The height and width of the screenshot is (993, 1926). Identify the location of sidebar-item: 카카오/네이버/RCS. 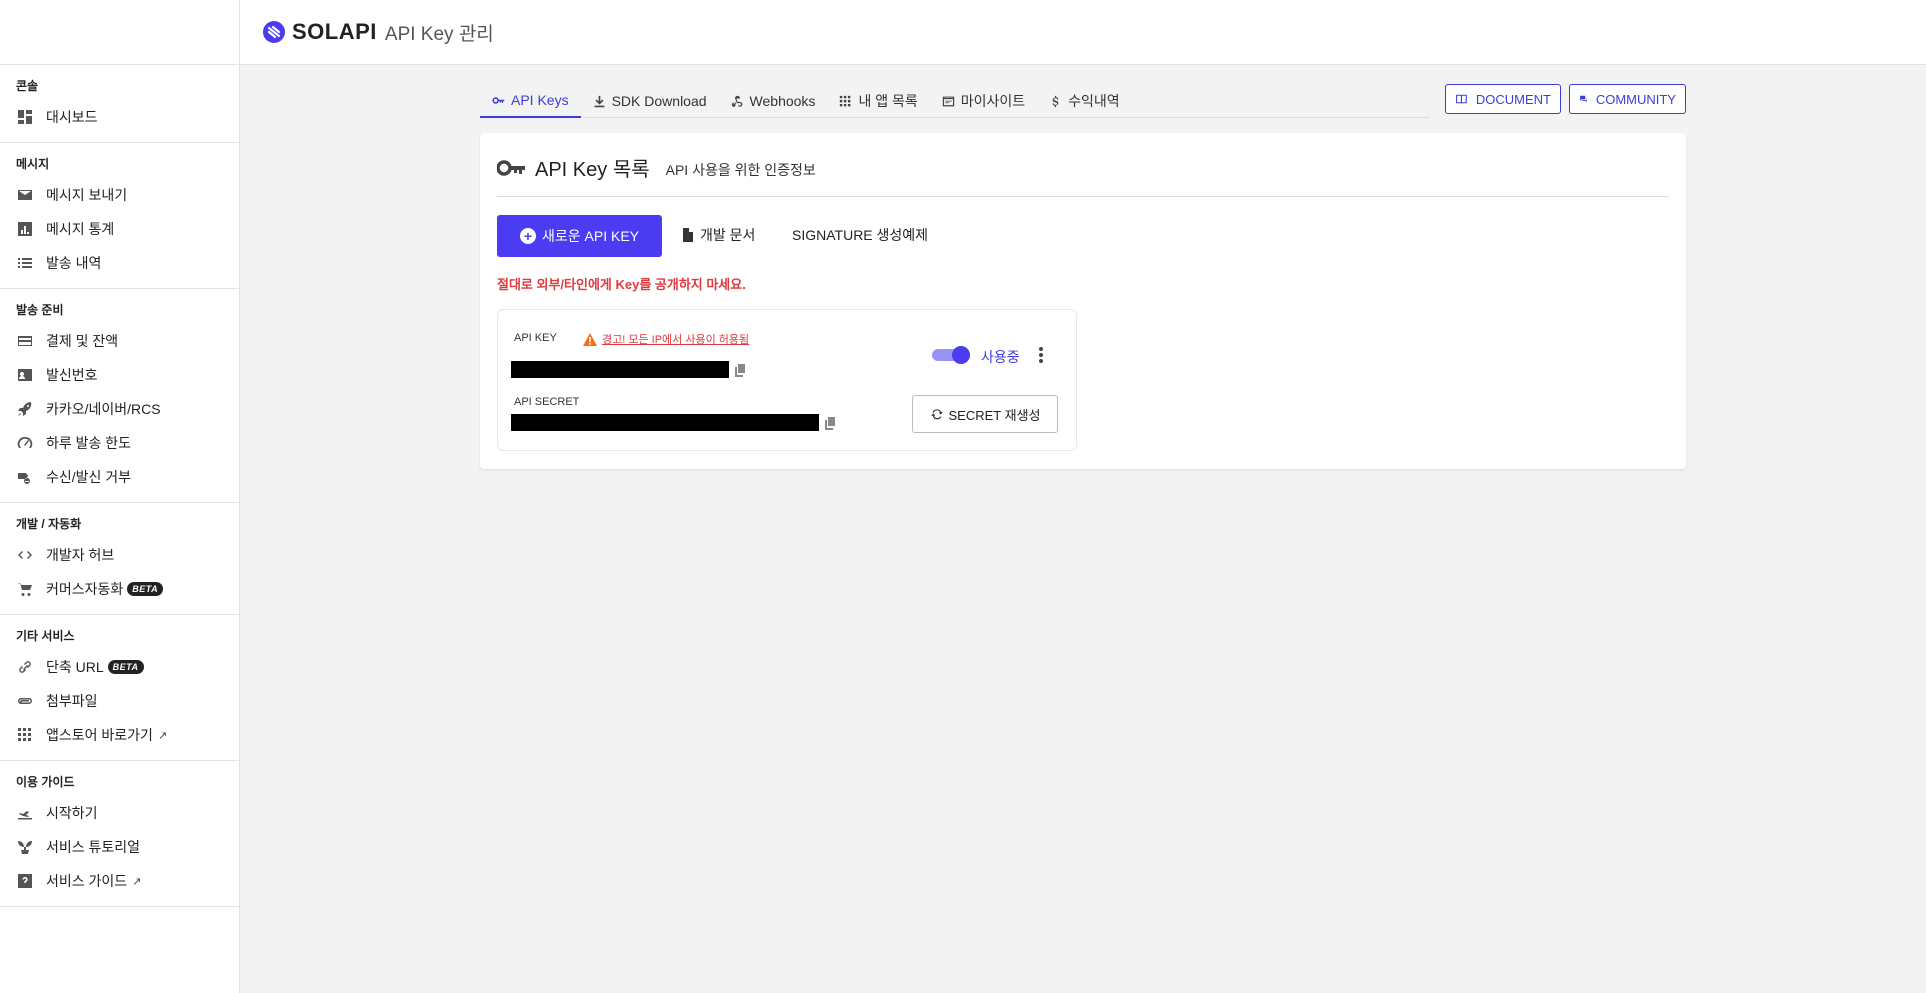
(119, 409).